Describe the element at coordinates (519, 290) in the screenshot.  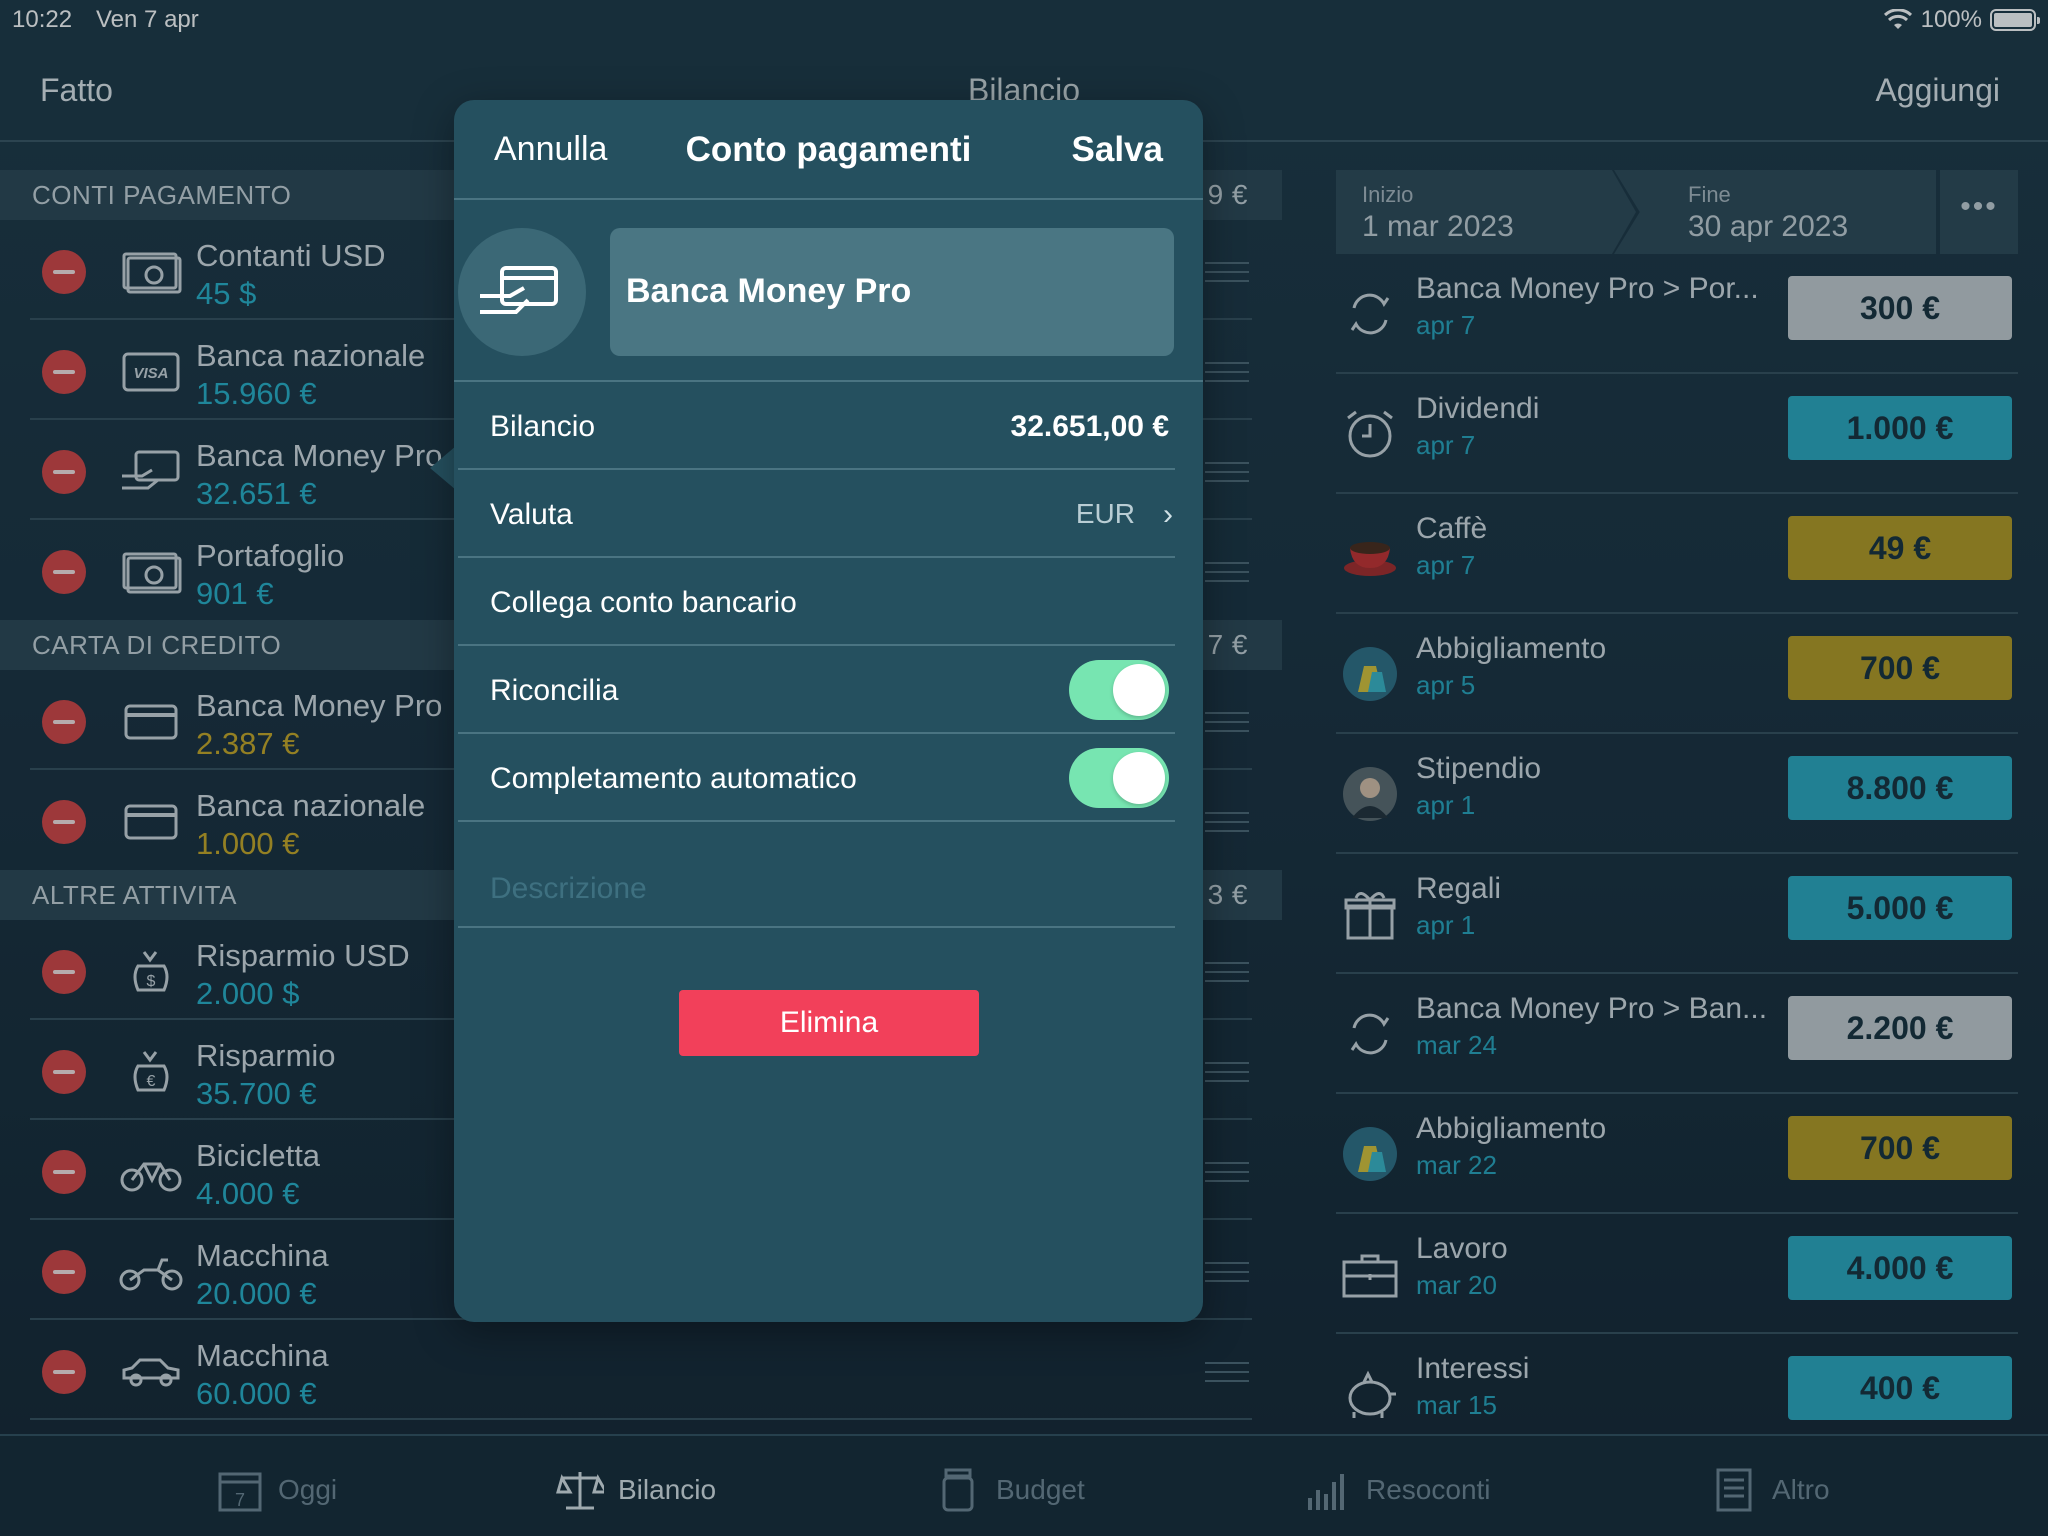
I see `hand-card-icon` at that location.